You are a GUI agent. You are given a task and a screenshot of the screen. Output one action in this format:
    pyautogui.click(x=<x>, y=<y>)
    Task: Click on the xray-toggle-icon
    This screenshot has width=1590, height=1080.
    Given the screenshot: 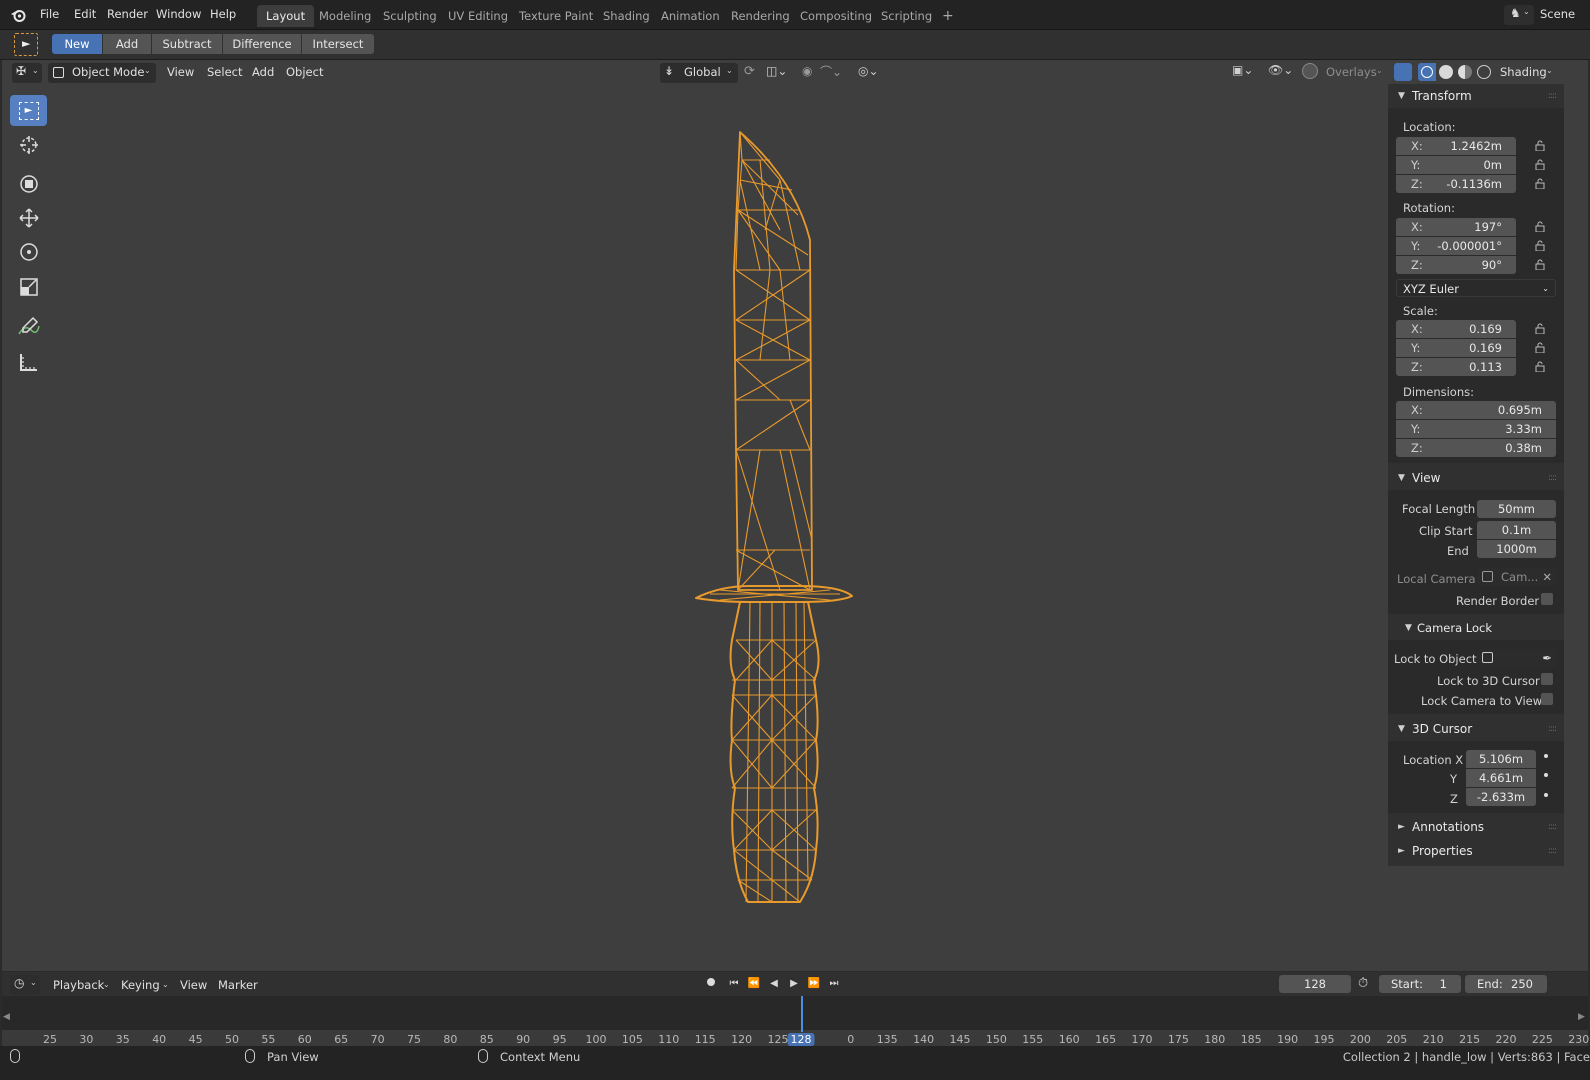 What is the action you would take?
    pyautogui.click(x=1403, y=72)
    